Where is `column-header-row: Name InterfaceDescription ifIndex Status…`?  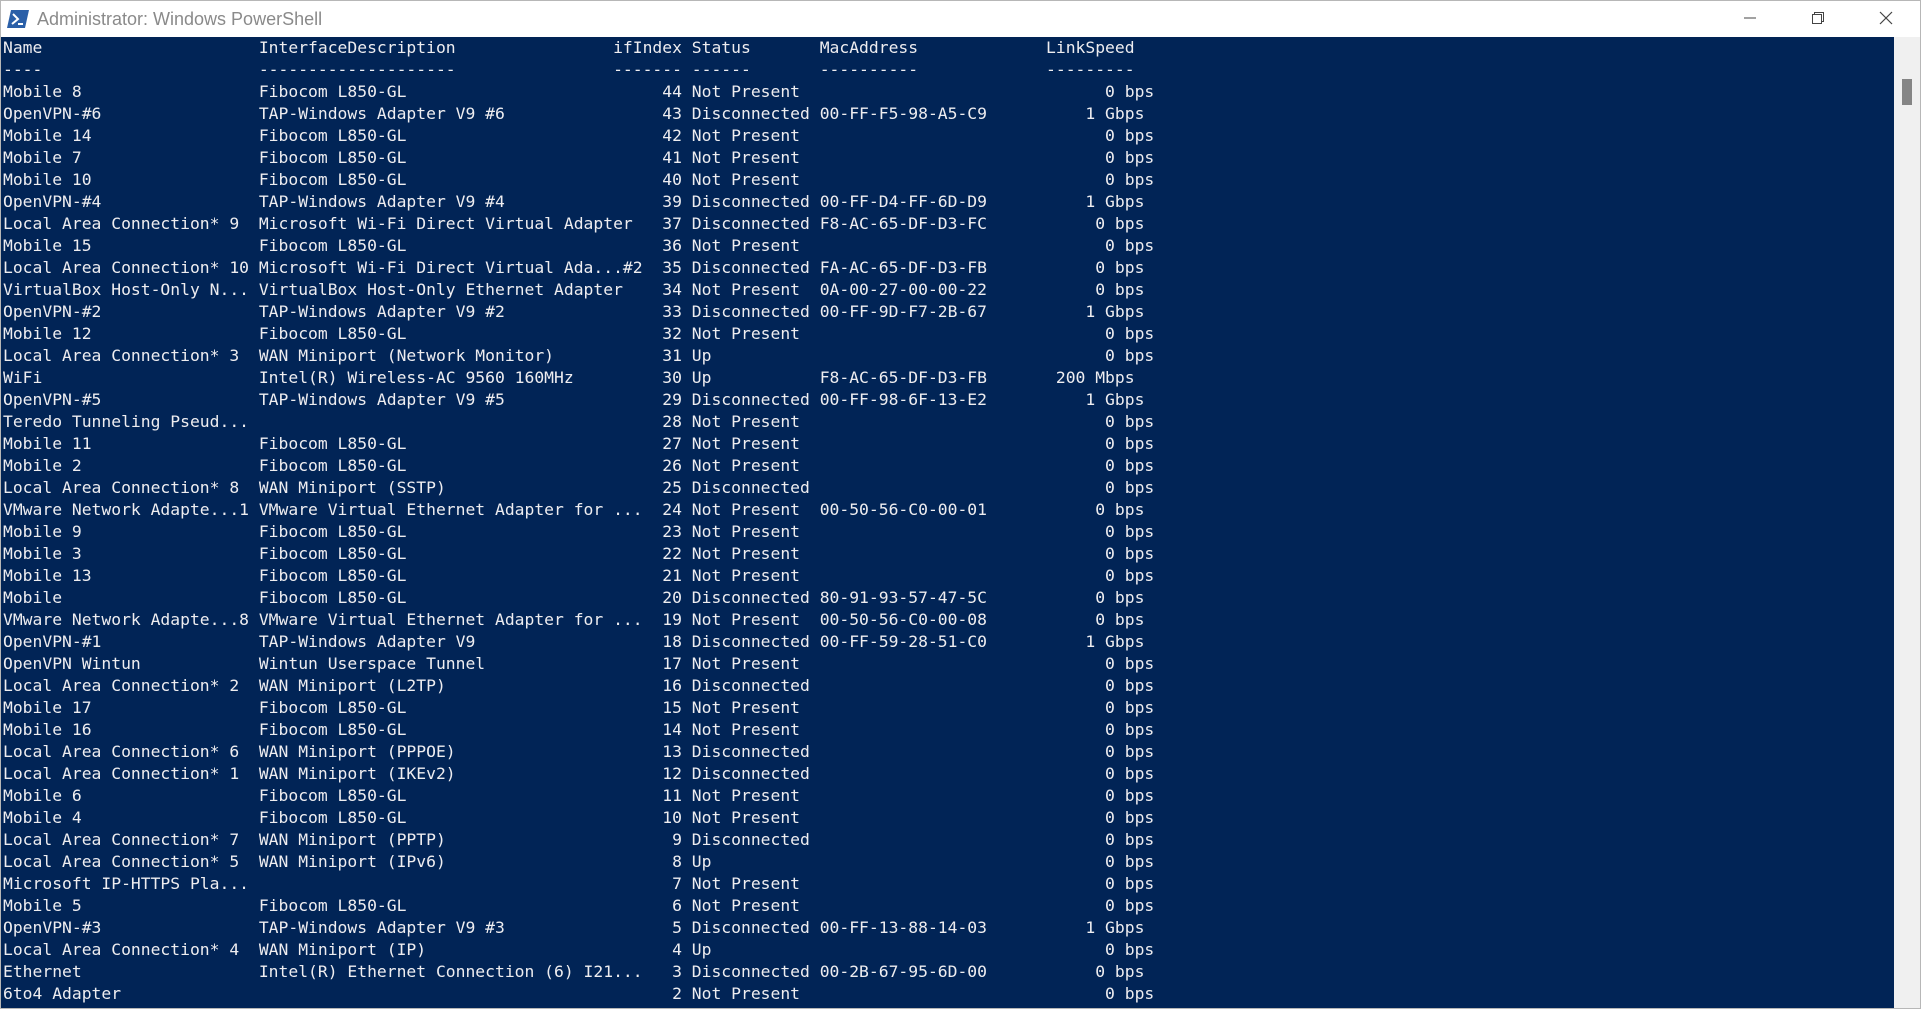 column-header-row: Name InterfaceDescription ifIndex Status… is located at coordinates (569, 47).